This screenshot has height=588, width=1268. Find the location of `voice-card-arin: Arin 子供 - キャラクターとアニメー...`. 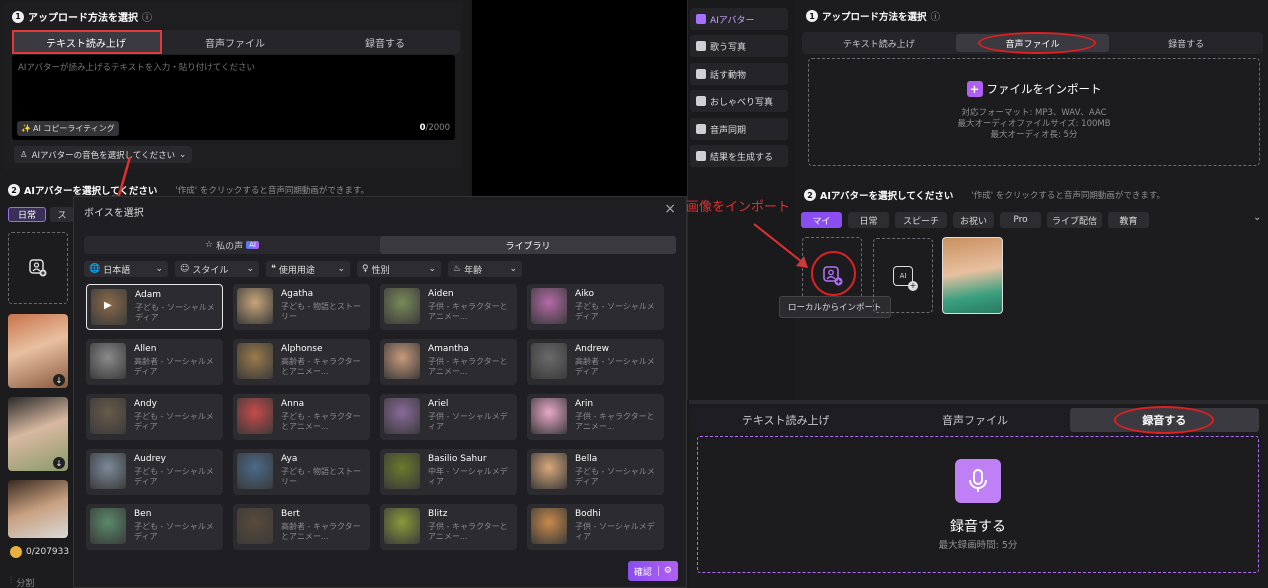

voice-card-arin: Arin 子供 - キャラクターとアニメー... is located at coordinates (595, 417).